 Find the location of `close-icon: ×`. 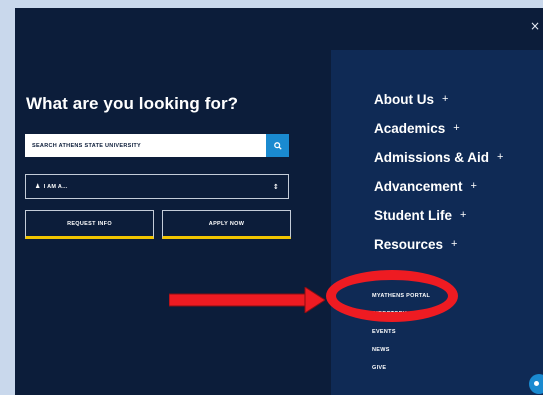

close-icon: × is located at coordinates (535, 26).